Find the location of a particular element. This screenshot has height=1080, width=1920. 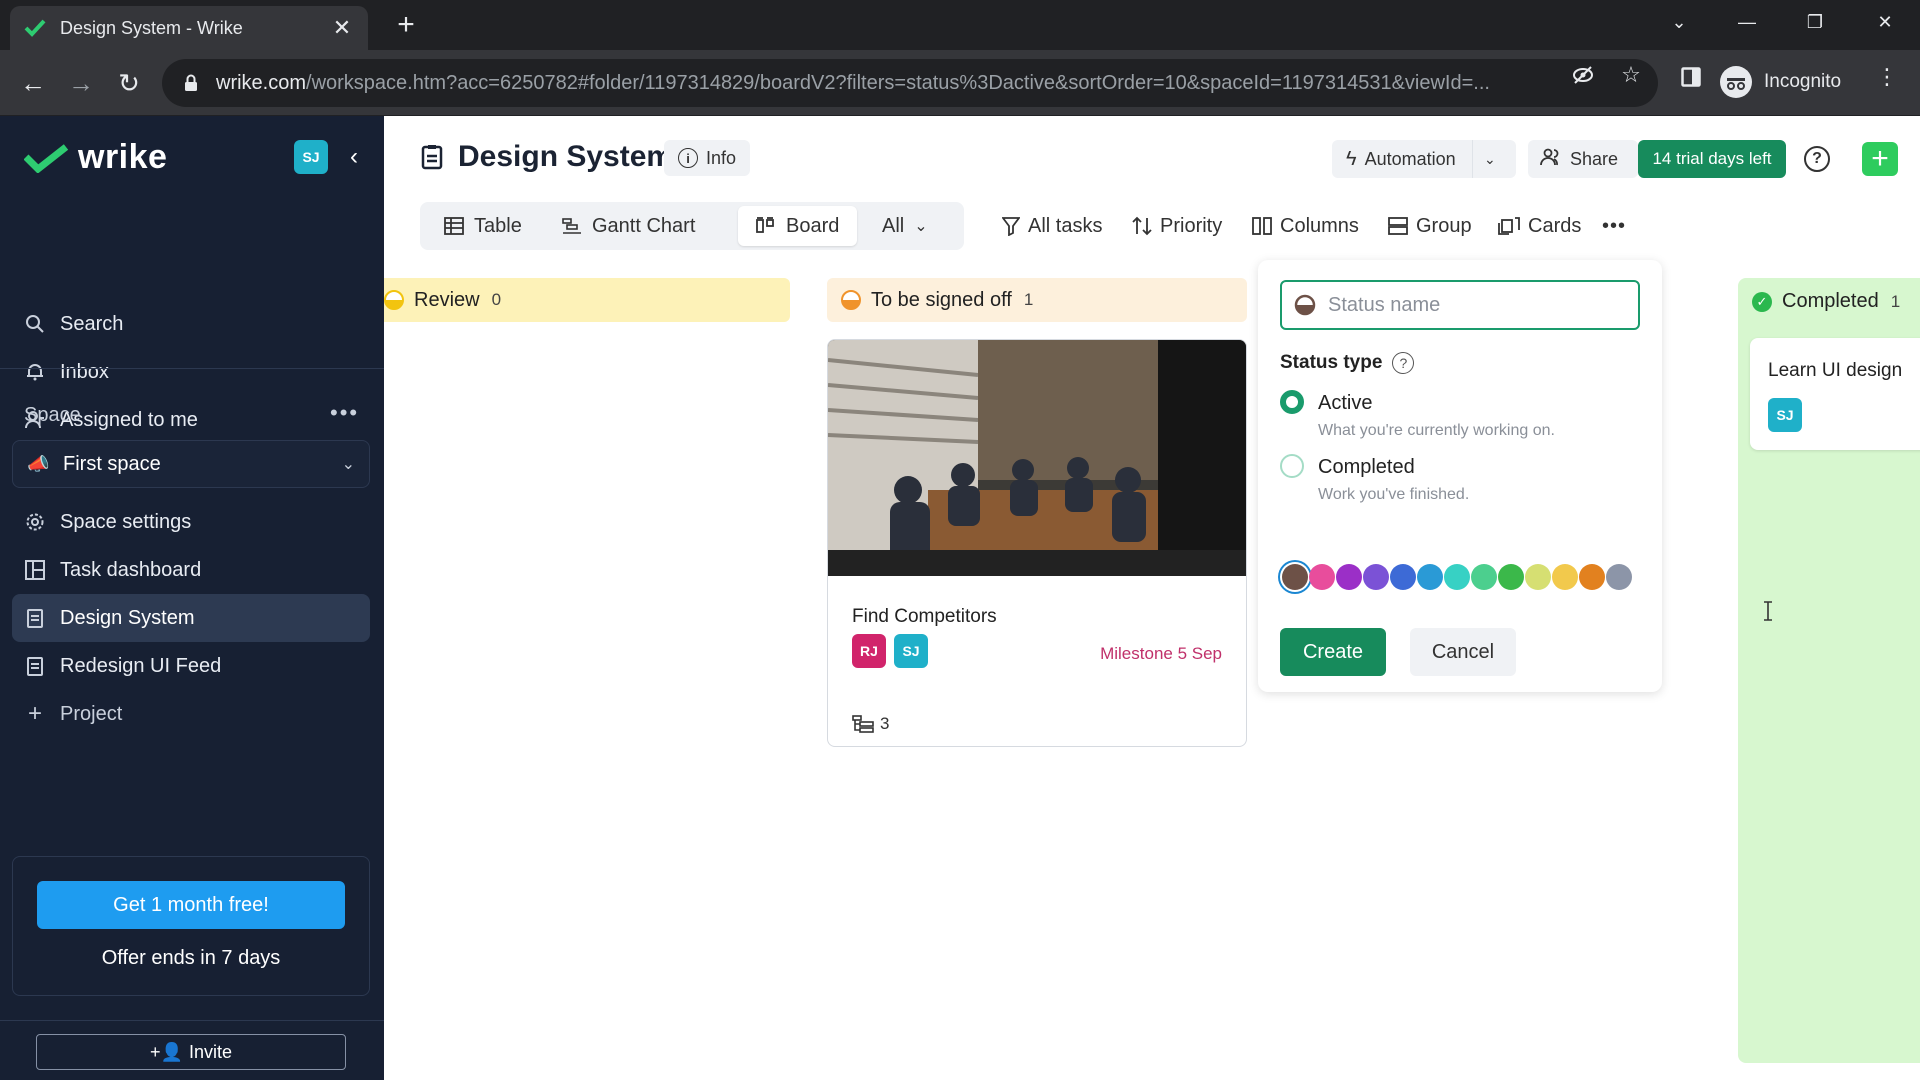

share-button: Share is located at coordinates (1583, 159).